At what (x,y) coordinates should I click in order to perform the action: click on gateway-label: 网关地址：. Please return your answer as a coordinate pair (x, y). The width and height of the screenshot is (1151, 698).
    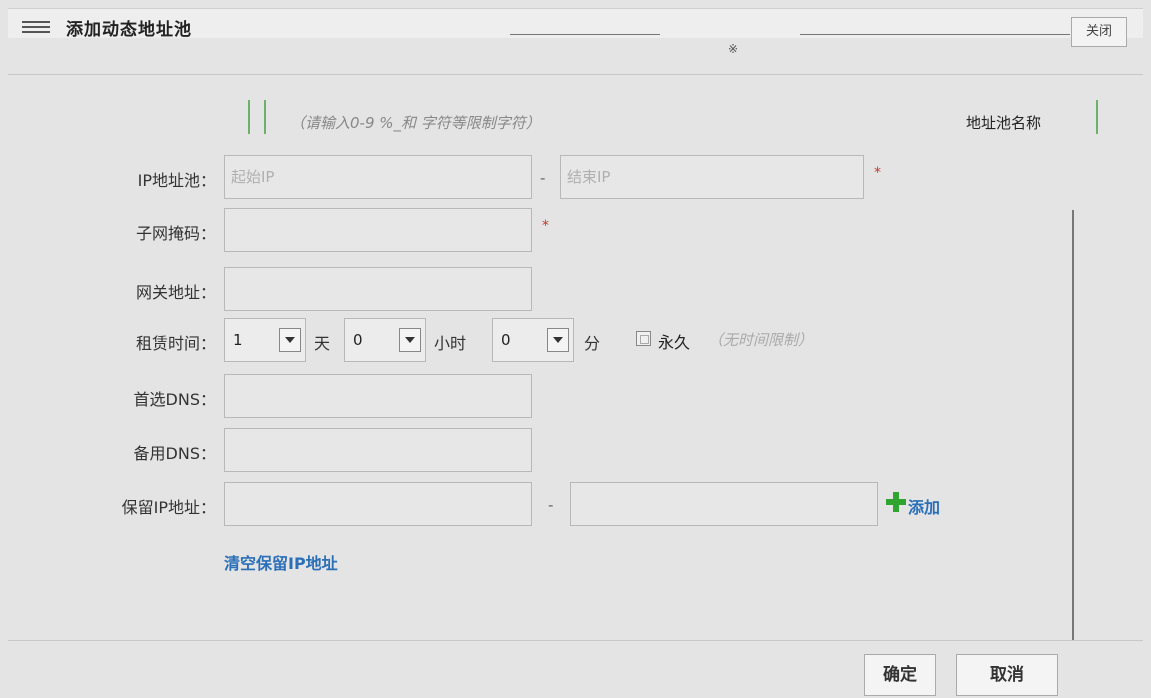
    Looking at the image, I should click on (175, 292).